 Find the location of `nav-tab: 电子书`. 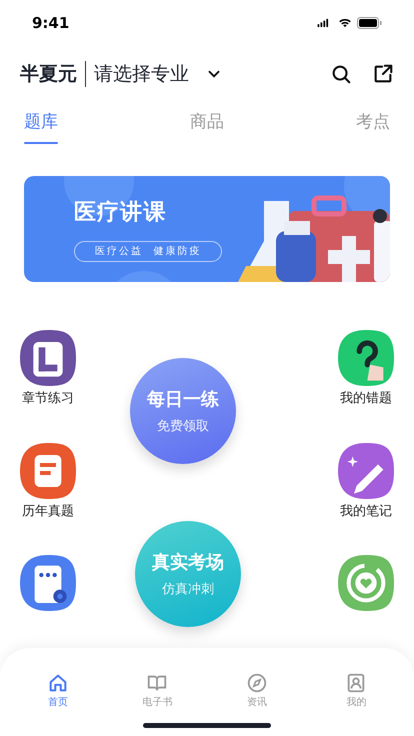

nav-tab: 电子书 is located at coordinates (157, 691).